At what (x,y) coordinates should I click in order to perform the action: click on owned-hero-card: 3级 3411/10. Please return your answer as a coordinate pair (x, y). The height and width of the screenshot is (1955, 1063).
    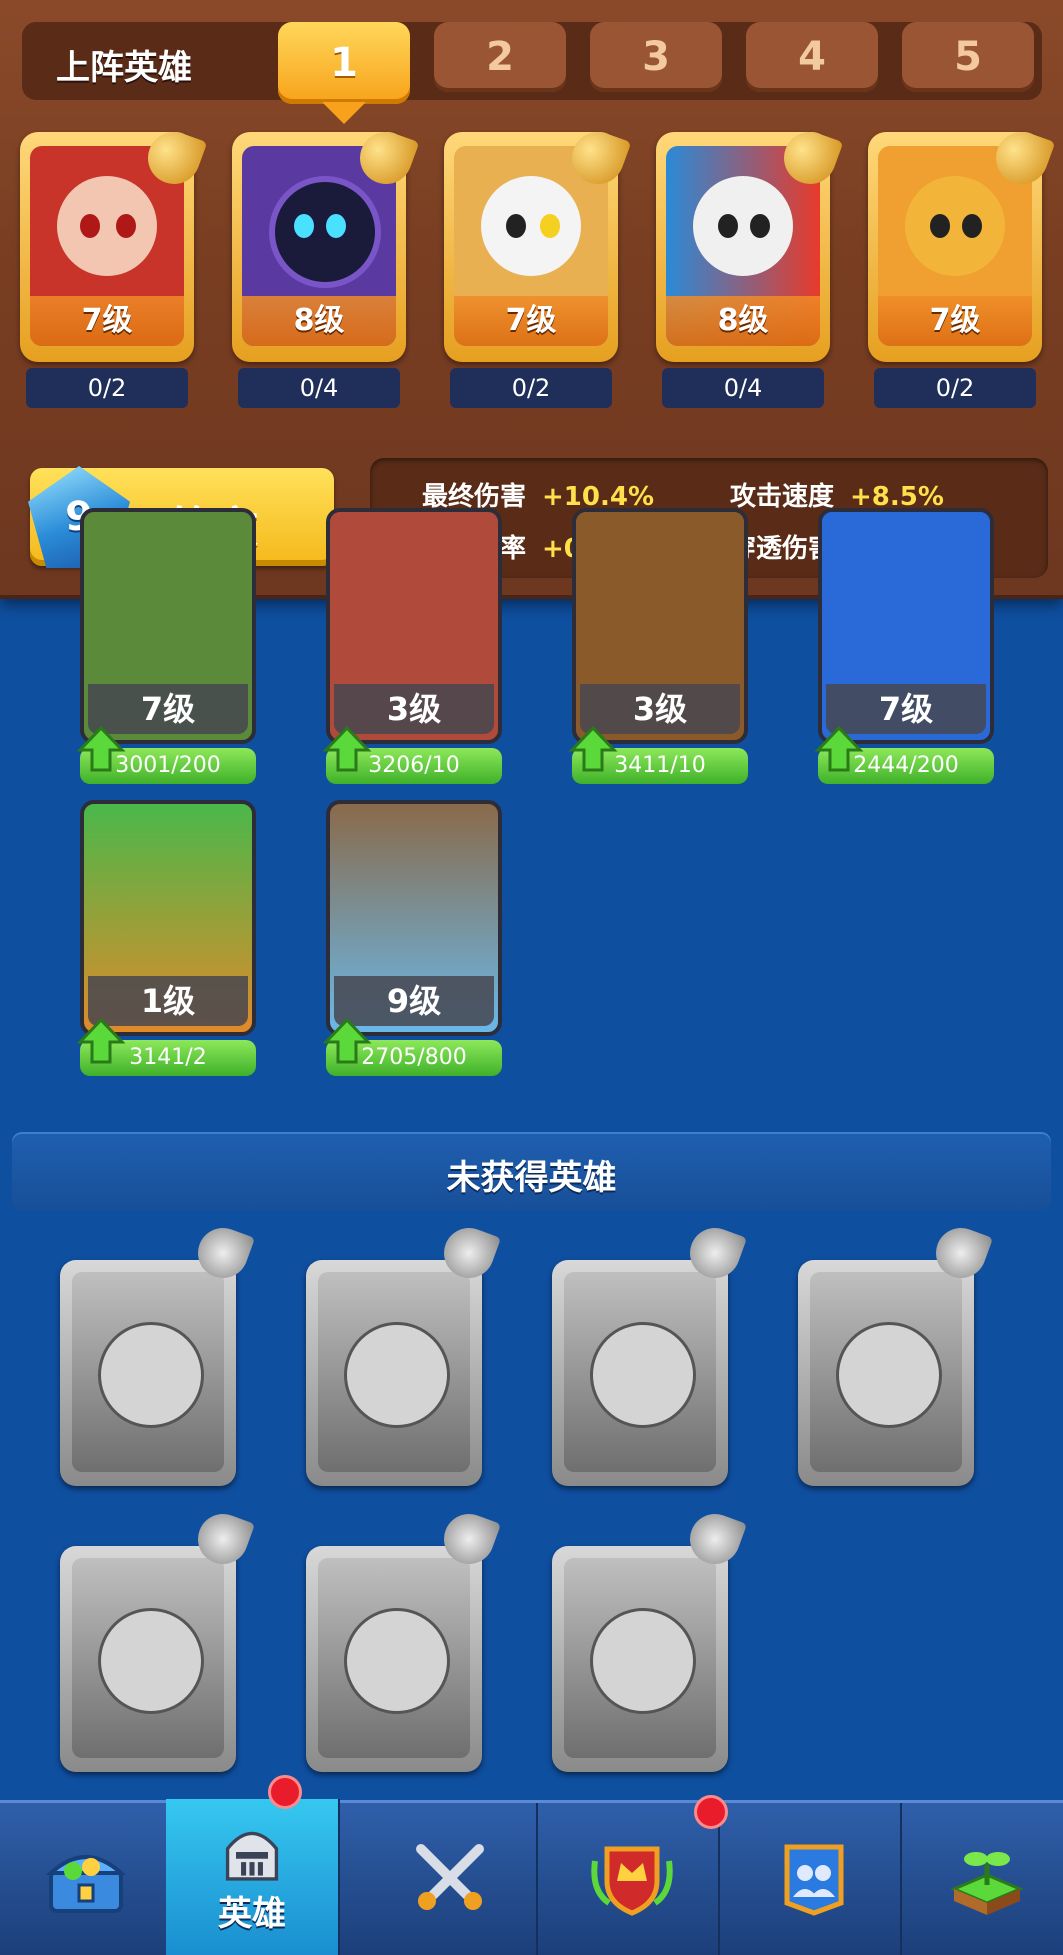
    Looking at the image, I should click on (658, 653).